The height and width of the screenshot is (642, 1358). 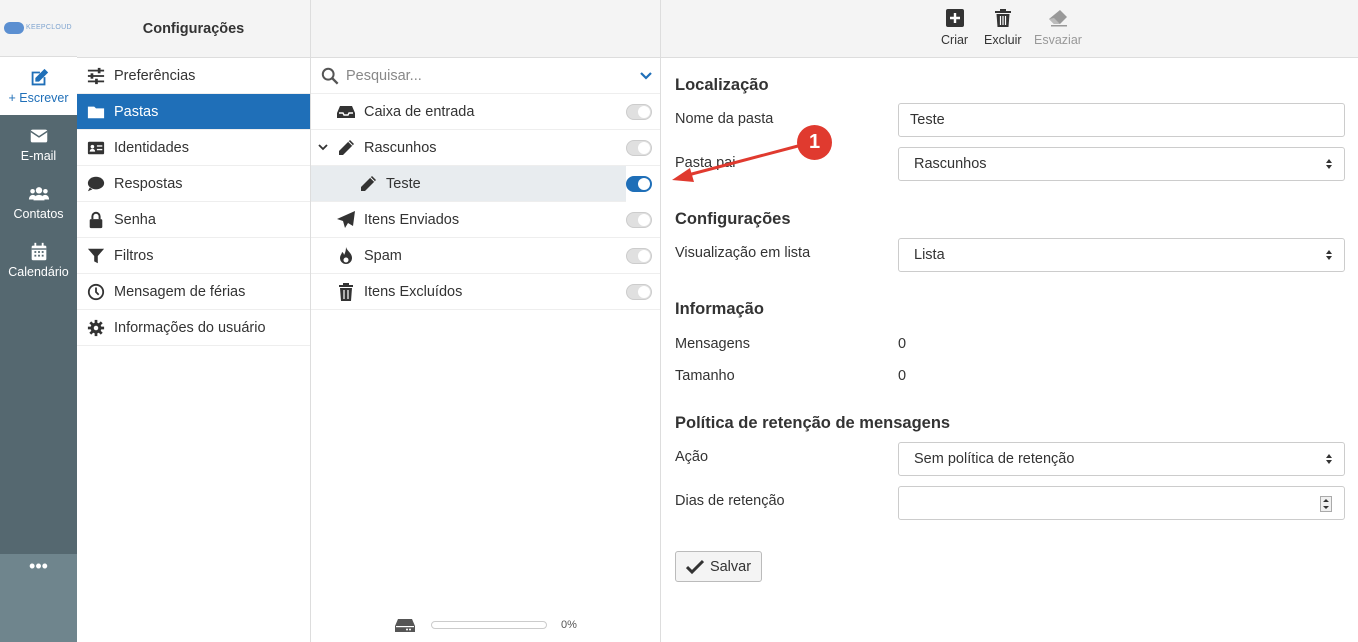 What do you see at coordinates (485, 256) in the screenshot?
I see `folder-row-spam: Spam` at bounding box center [485, 256].